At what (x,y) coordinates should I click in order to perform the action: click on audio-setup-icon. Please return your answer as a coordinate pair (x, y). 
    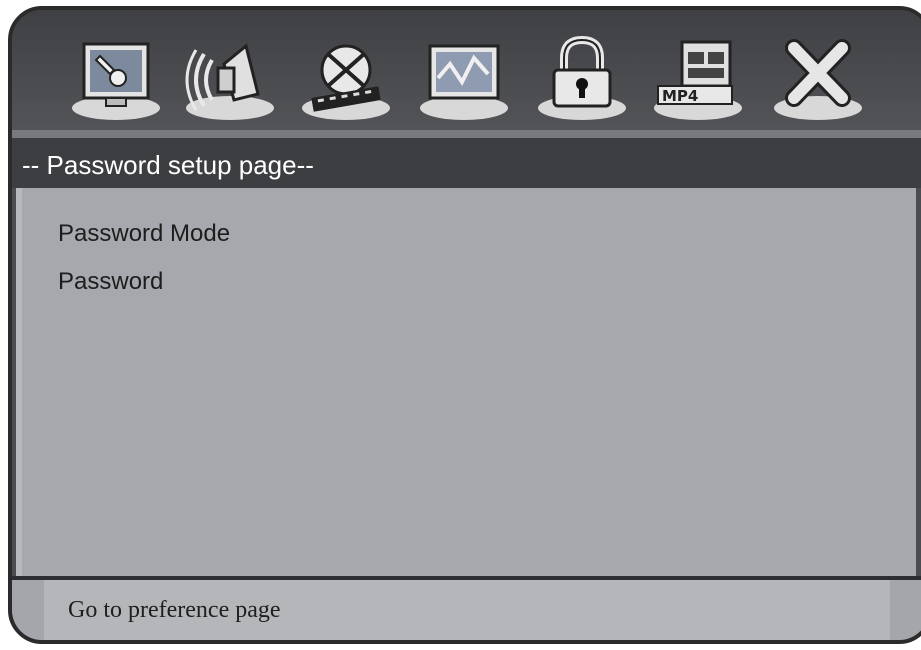
    Looking at the image, I should click on (230, 79).